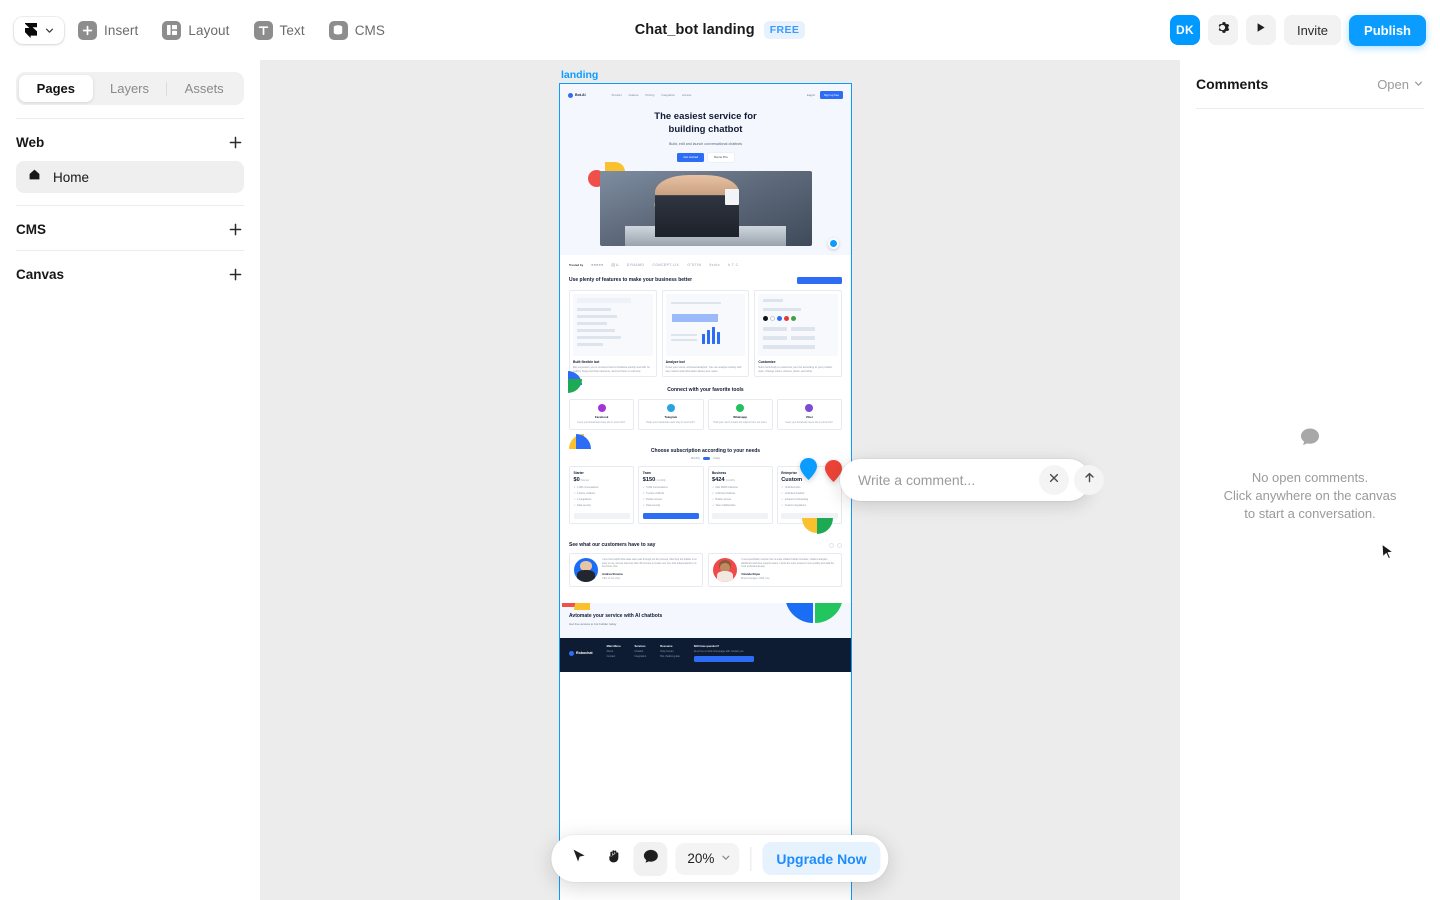 The image size is (1440, 900). I want to click on testimonials-header: See what our customers have to say, so click(705, 545).